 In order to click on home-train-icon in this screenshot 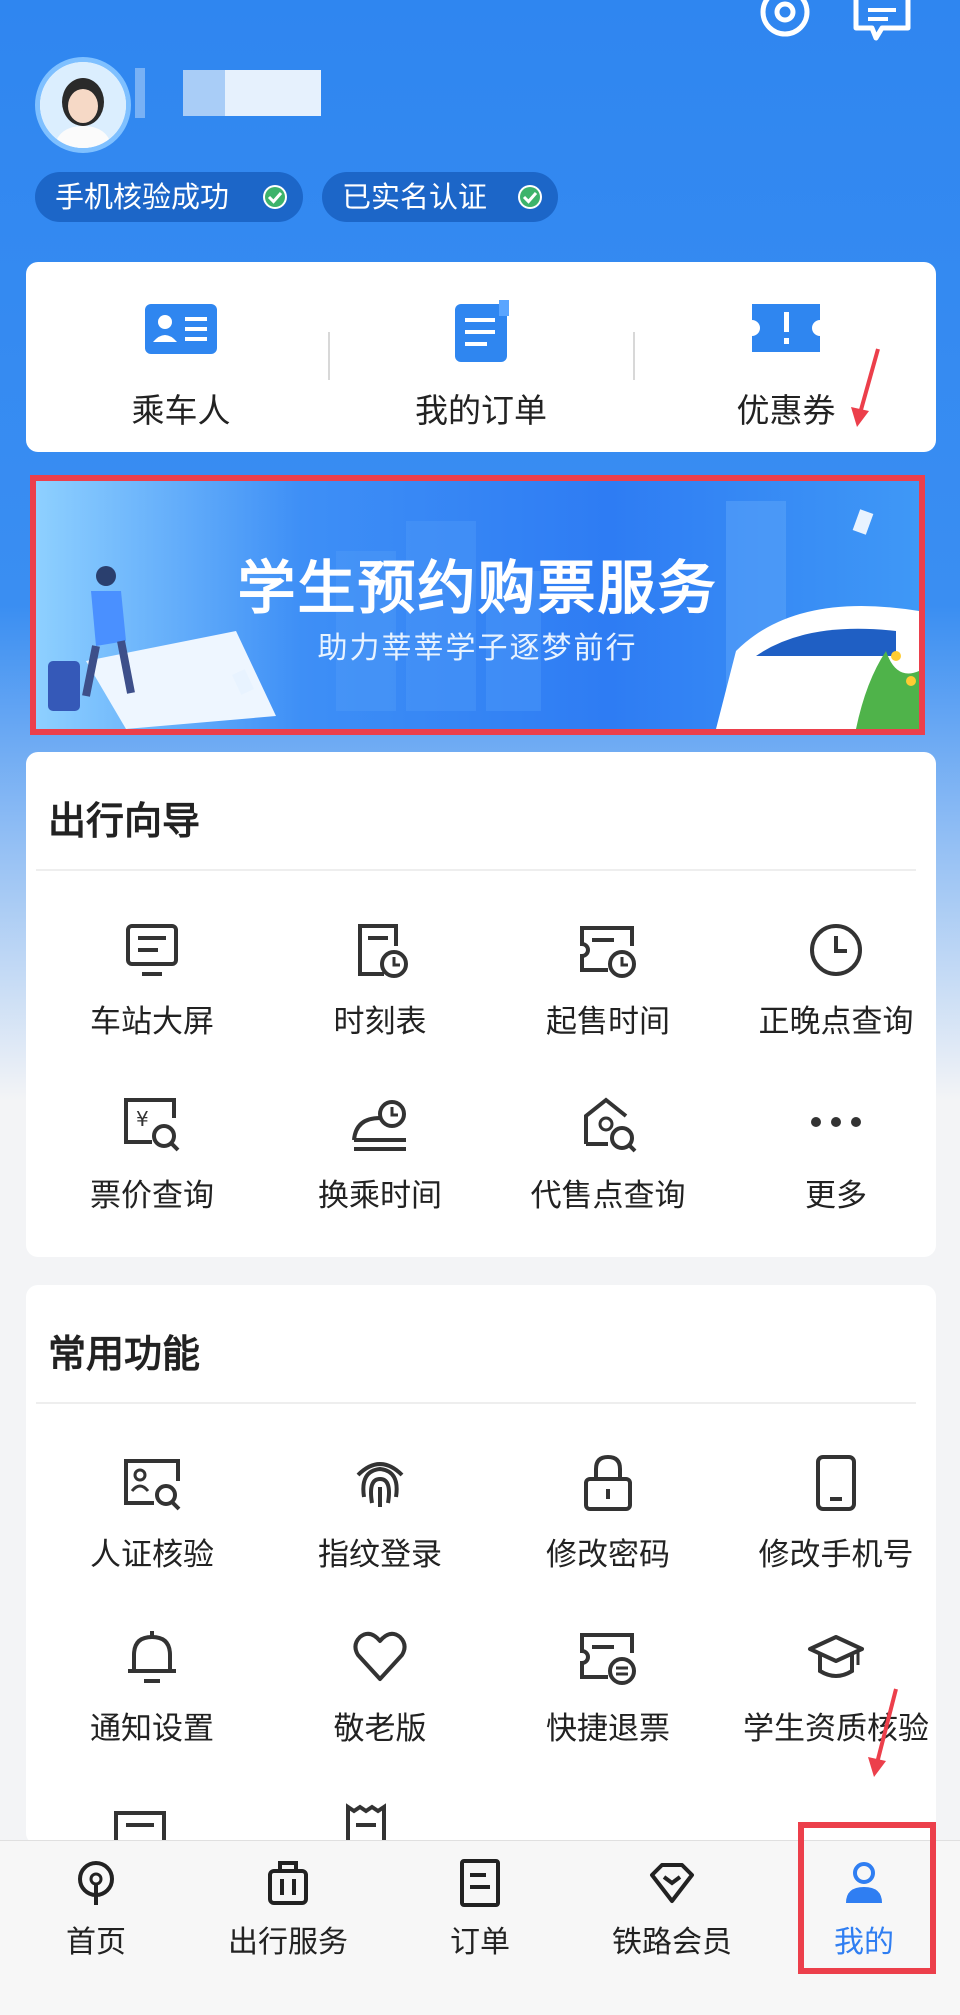, I will do `click(96, 1883)`.